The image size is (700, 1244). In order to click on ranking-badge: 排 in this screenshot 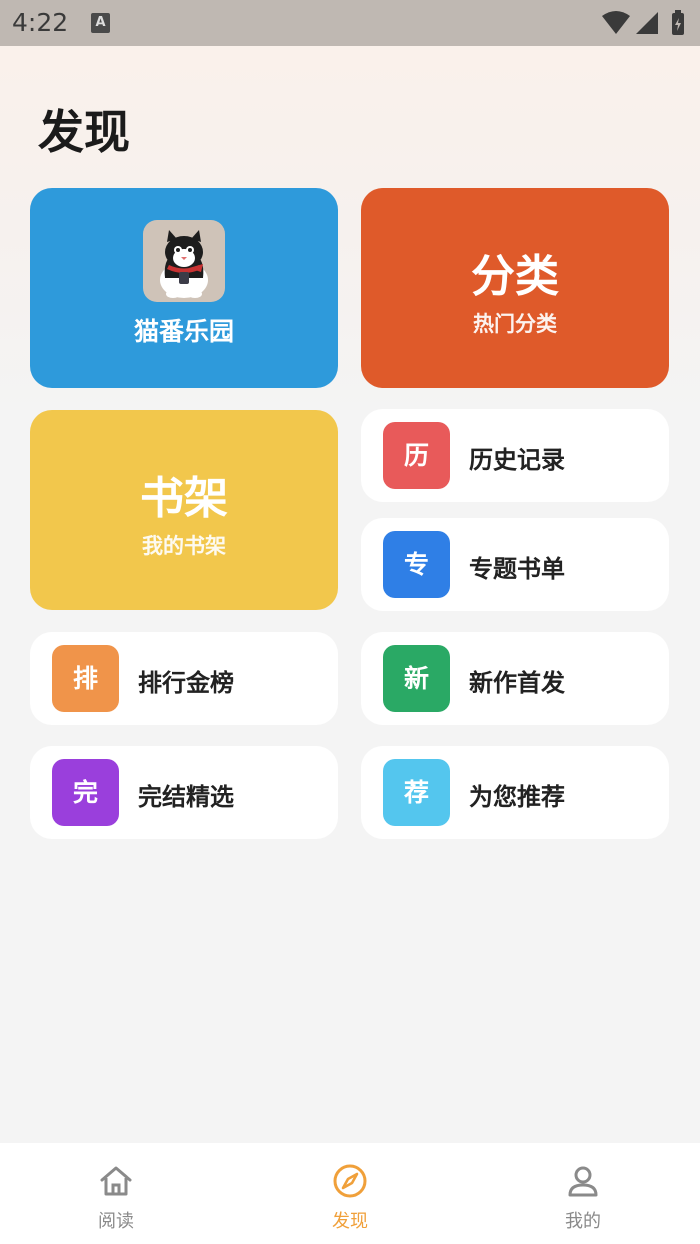, I will do `click(85, 678)`.